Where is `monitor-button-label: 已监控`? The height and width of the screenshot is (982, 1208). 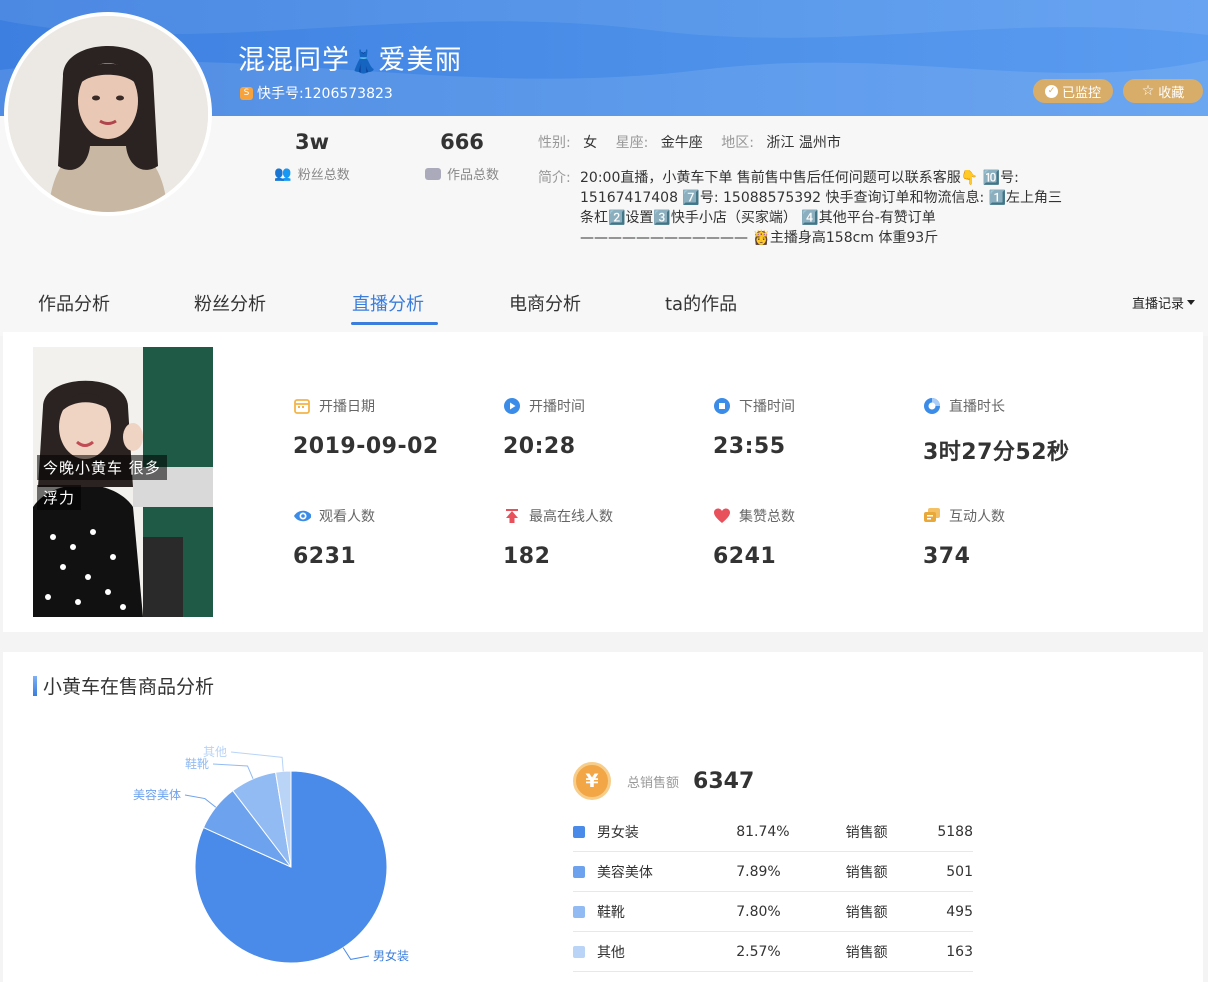
monitor-button-label: 已监控 is located at coordinates (1081, 93).